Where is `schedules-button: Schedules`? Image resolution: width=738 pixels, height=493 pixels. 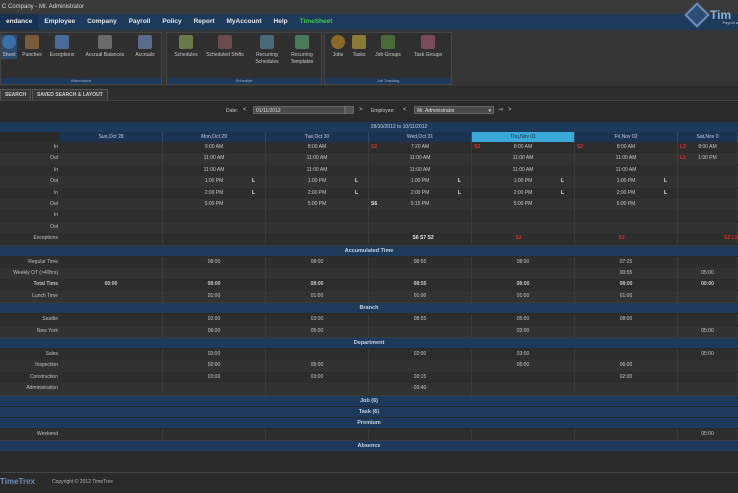
schedules-button: Schedules is located at coordinates (186, 47).